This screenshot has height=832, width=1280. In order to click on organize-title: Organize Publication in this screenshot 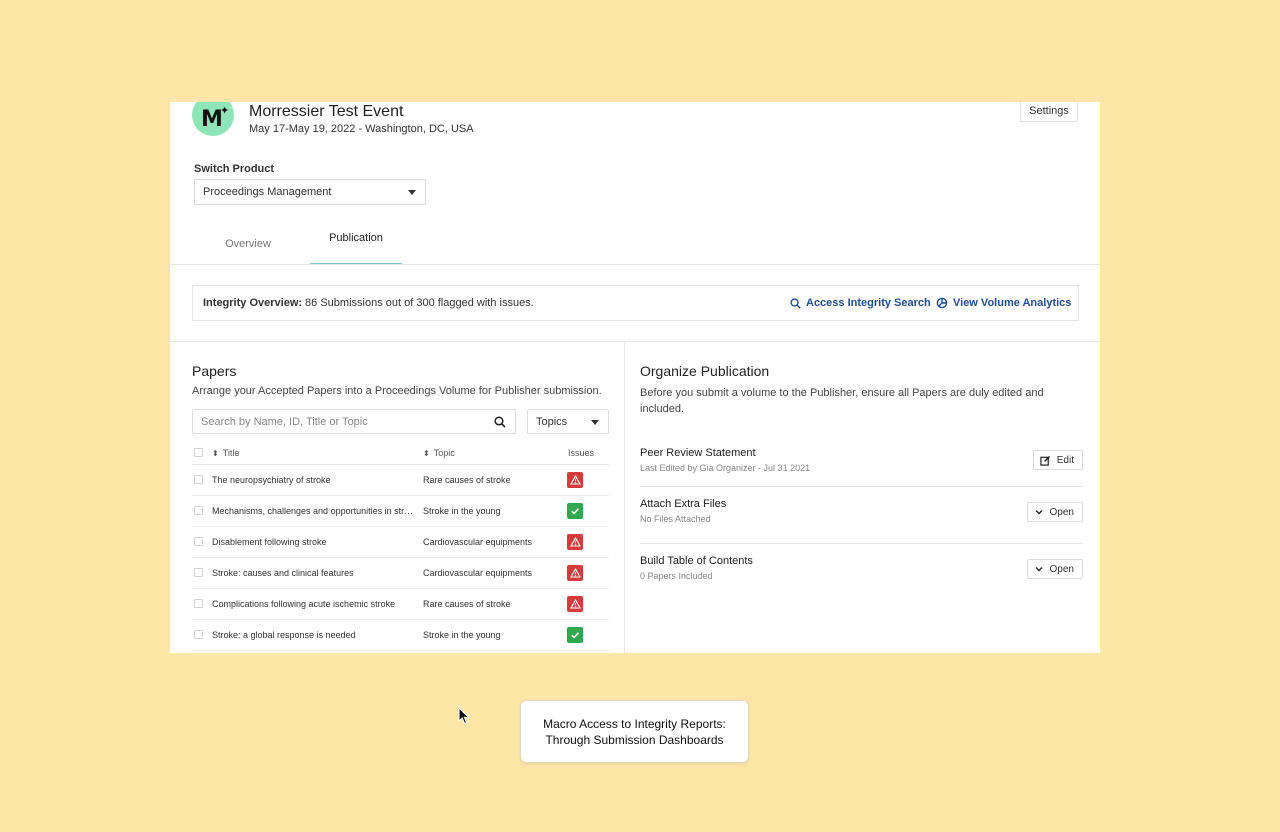, I will do `click(705, 371)`.